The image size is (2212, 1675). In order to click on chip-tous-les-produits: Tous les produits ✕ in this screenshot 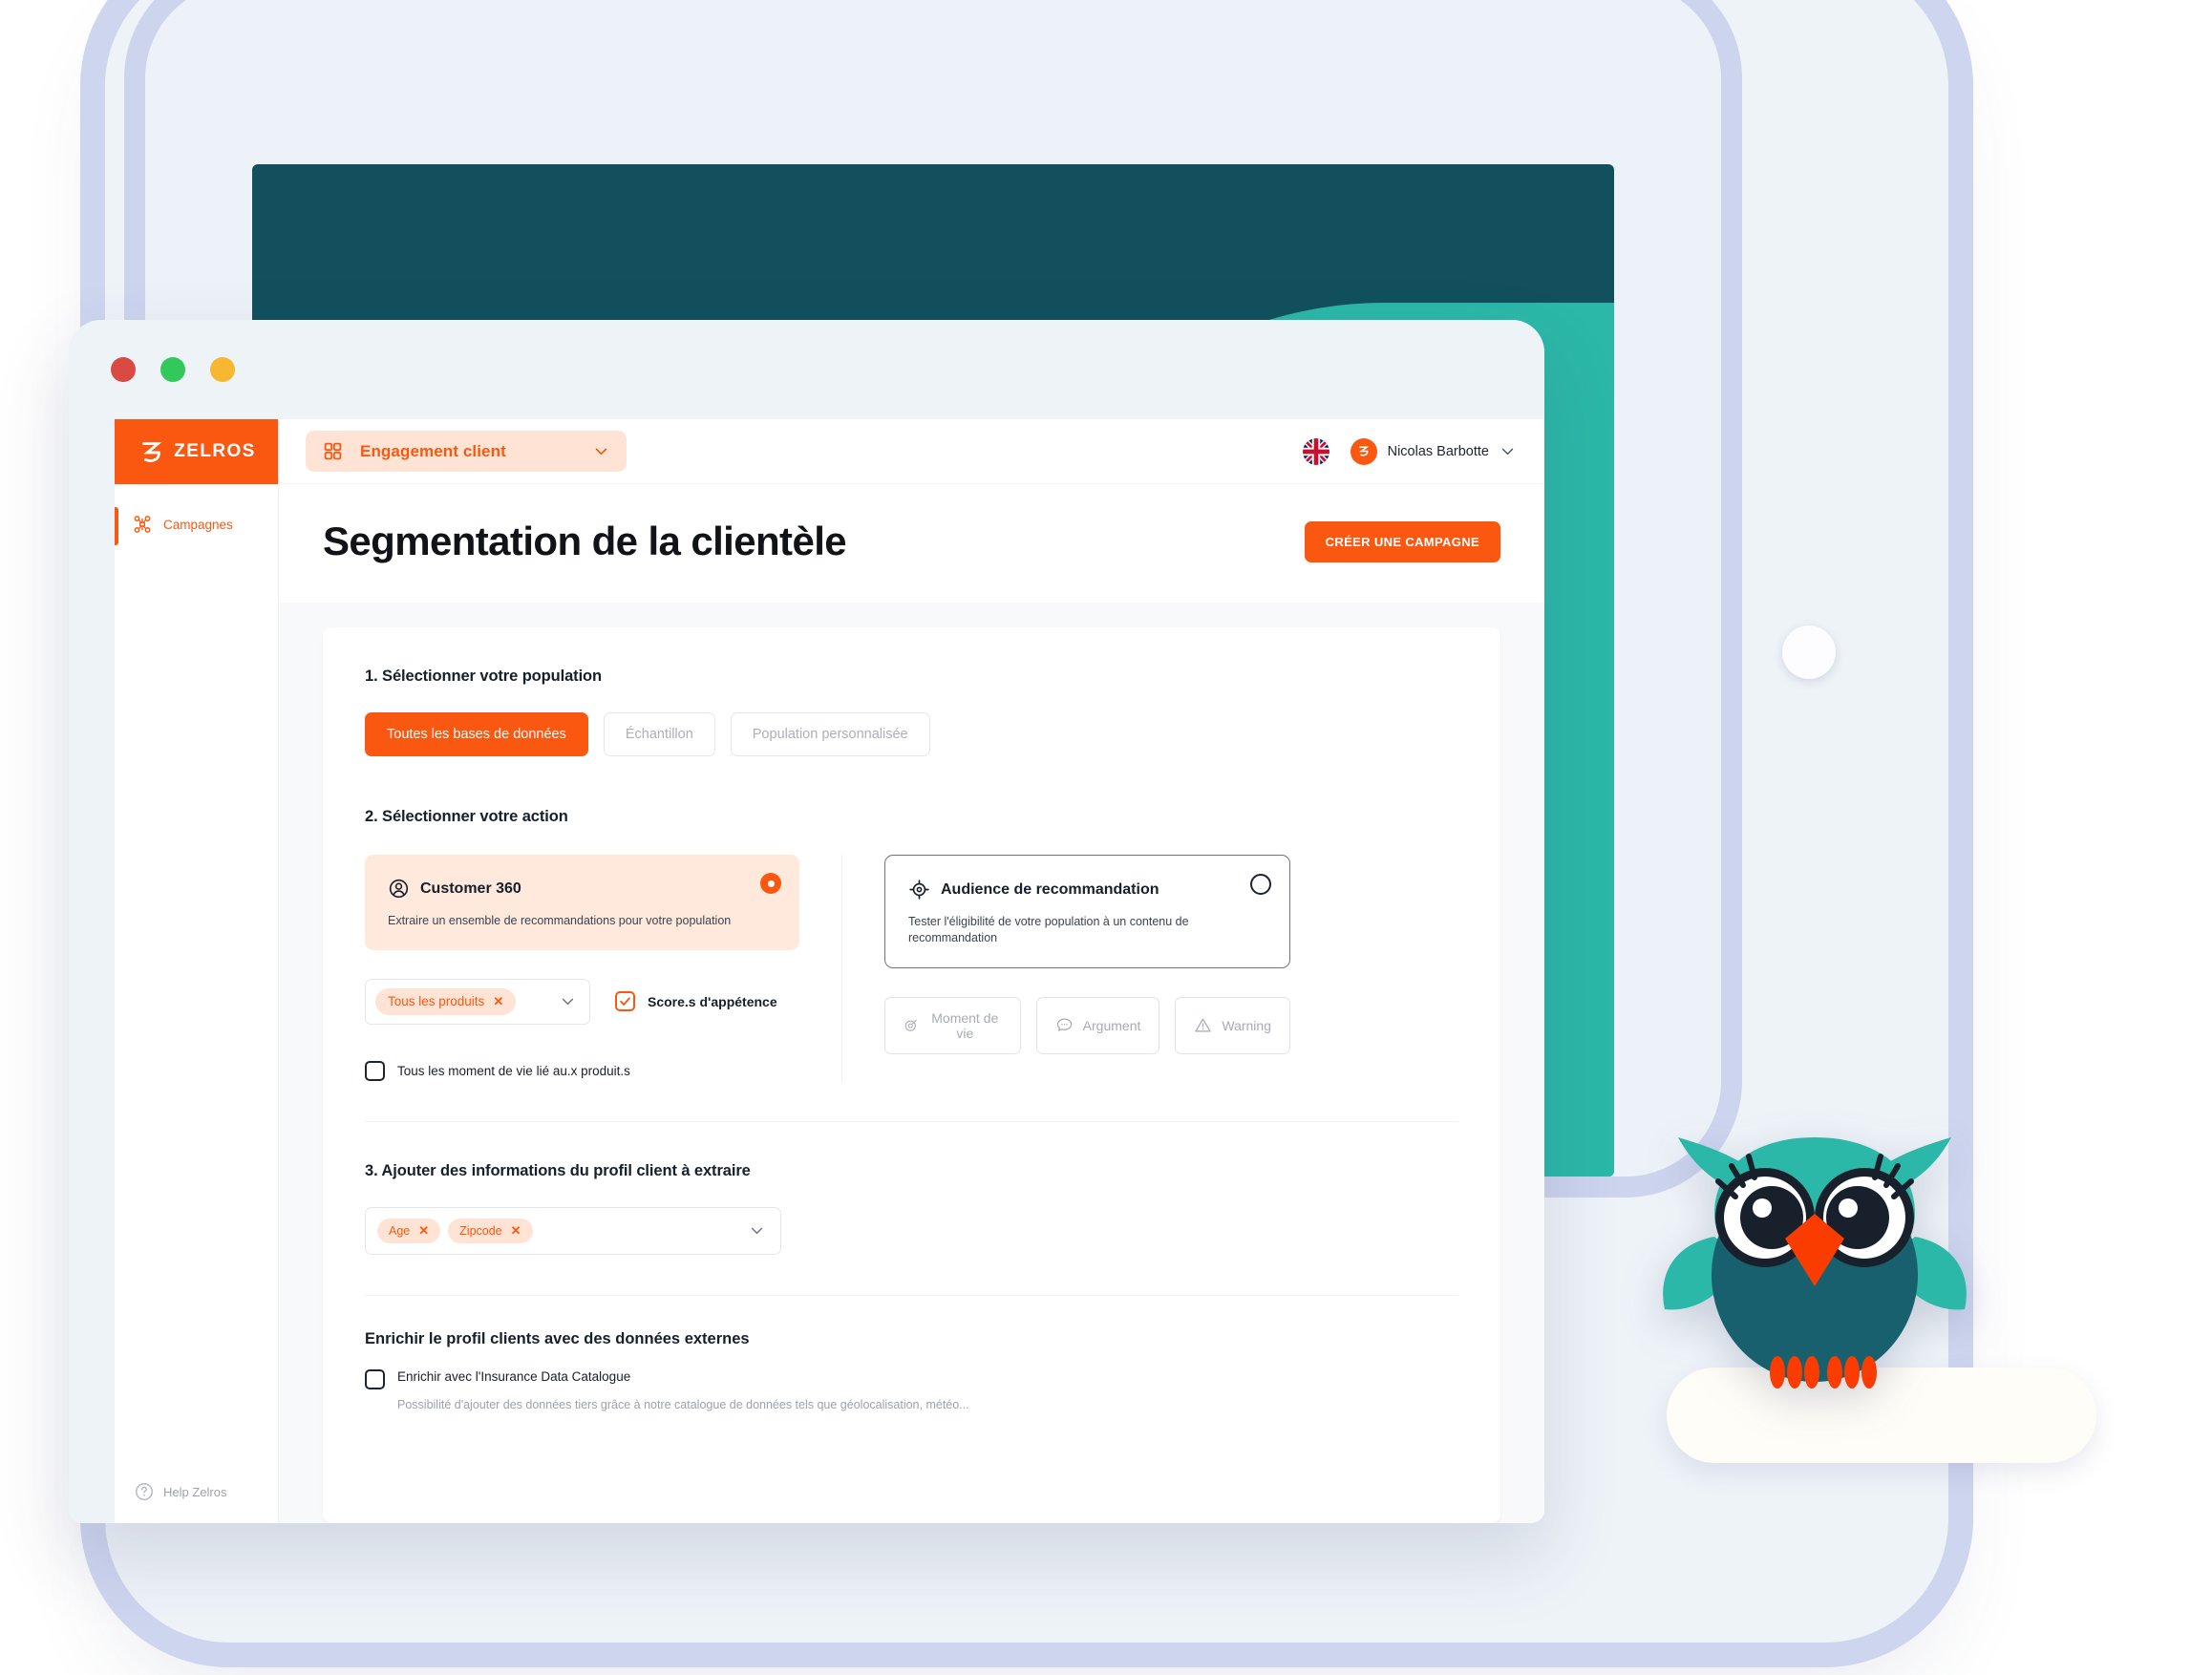, I will do `click(446, 1001)`.